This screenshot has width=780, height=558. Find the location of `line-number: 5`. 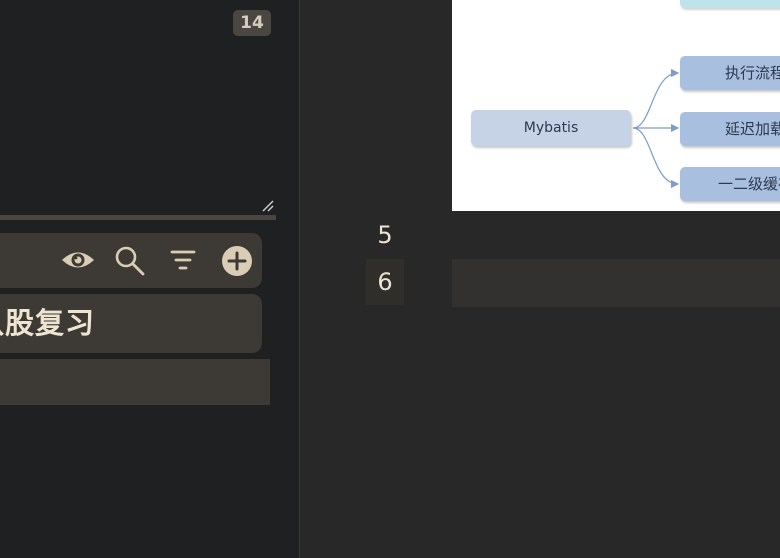

line-number: 5 is located at coordinates (385, 235).